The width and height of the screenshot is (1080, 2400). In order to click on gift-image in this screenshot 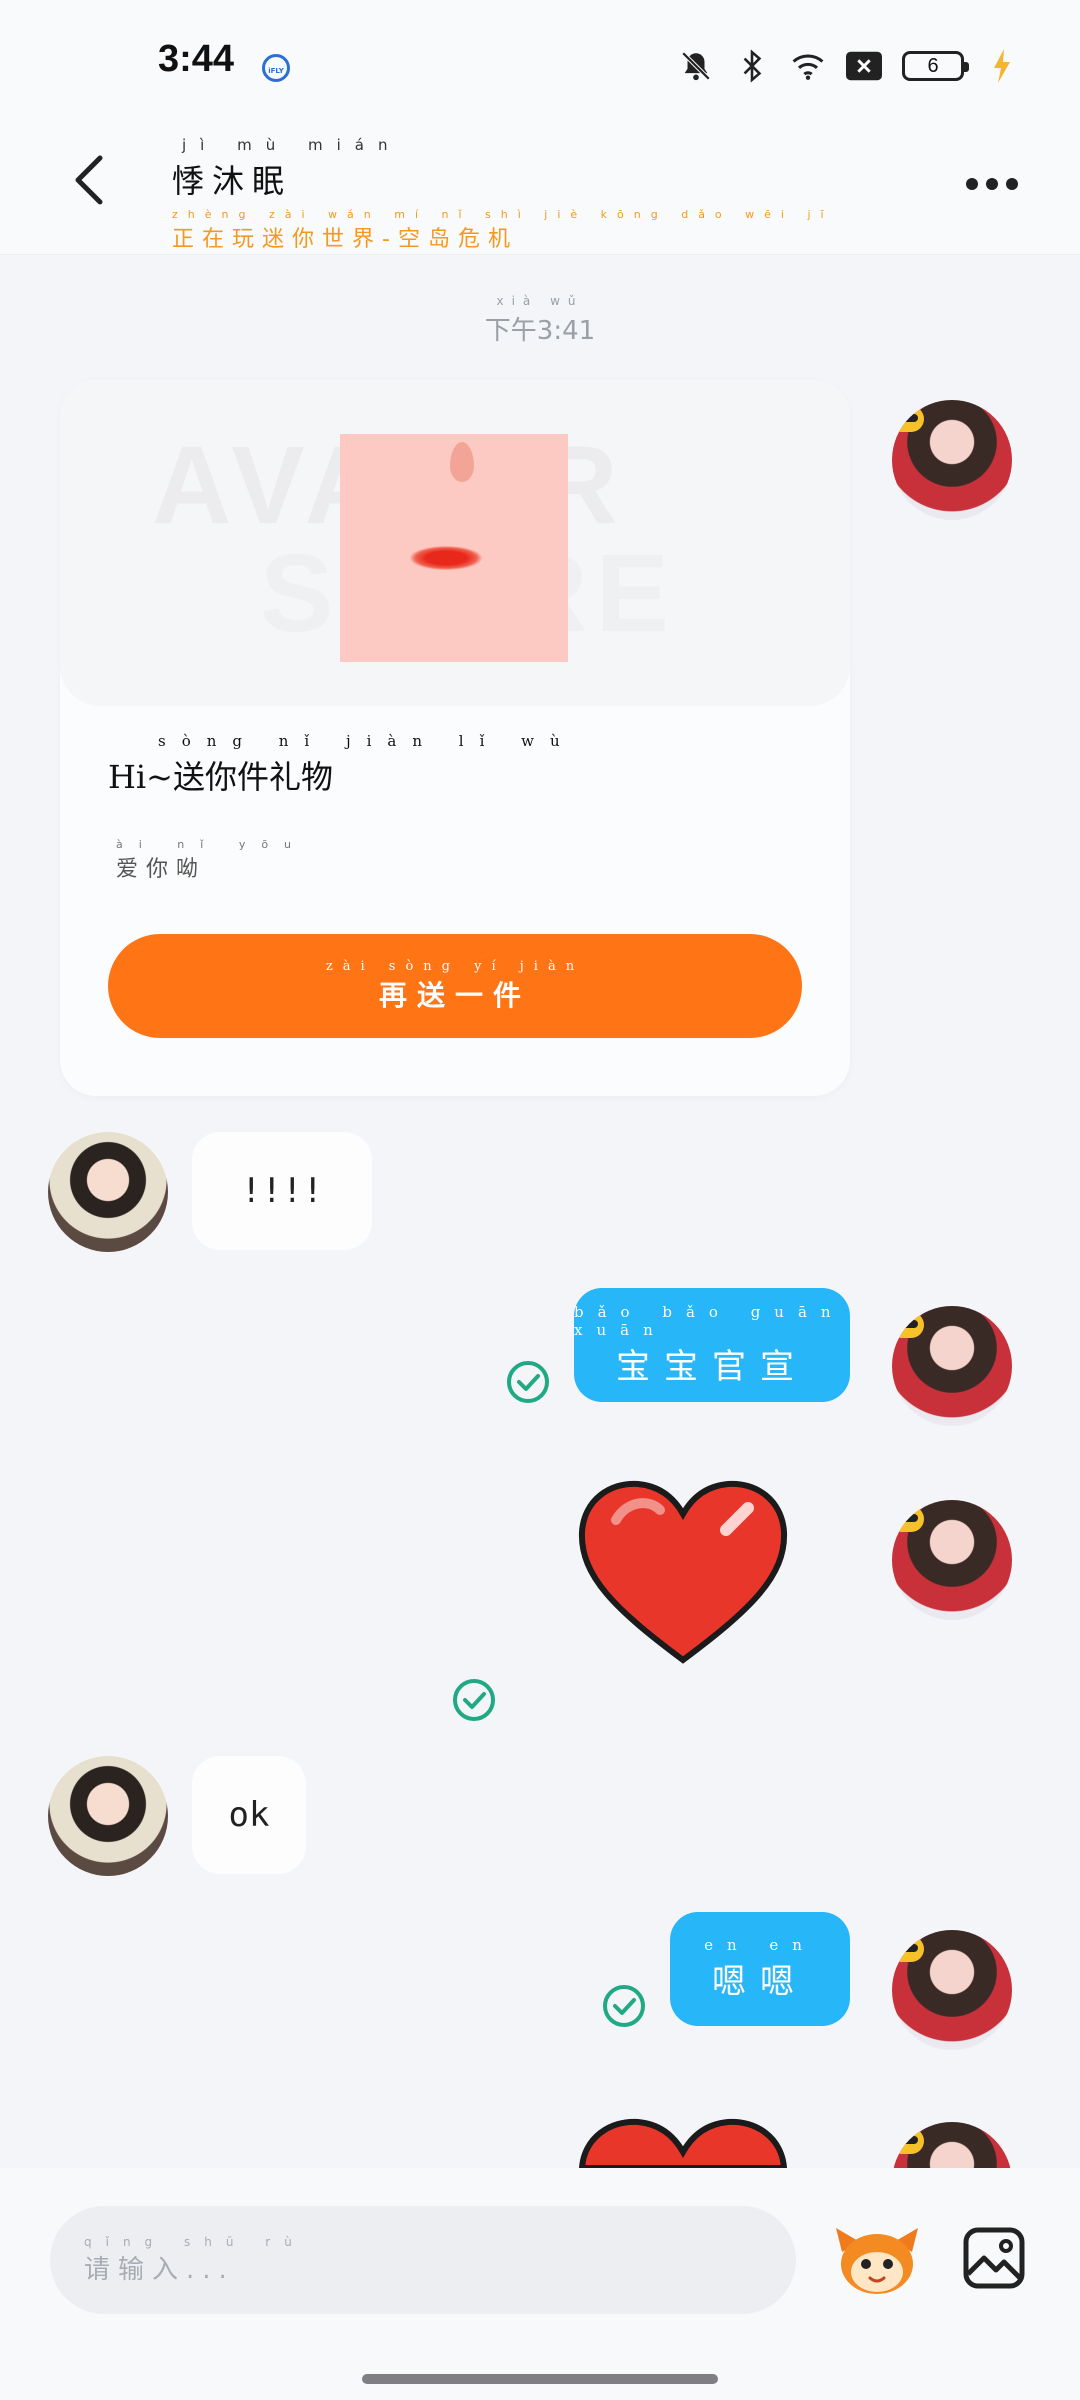, I will do `click(454, 548)`.